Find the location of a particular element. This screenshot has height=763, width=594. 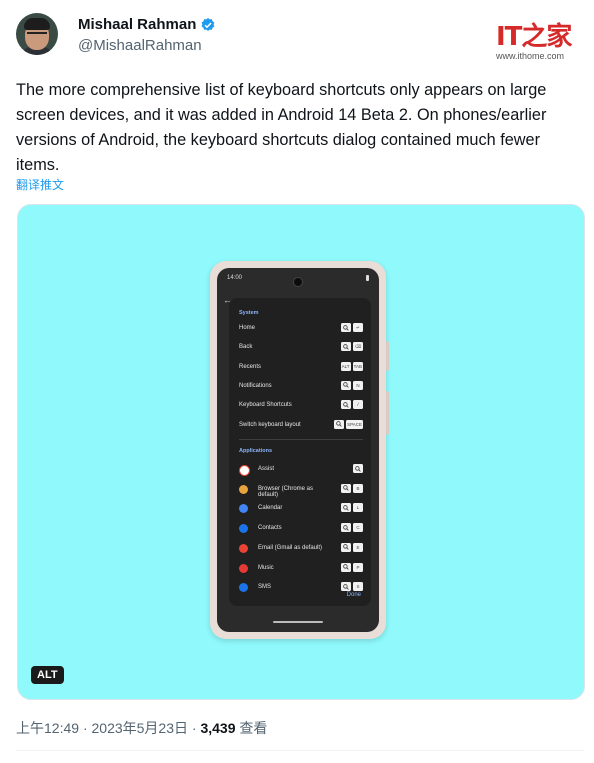

shortcut-label: Home is located at coordinates (247, 328).